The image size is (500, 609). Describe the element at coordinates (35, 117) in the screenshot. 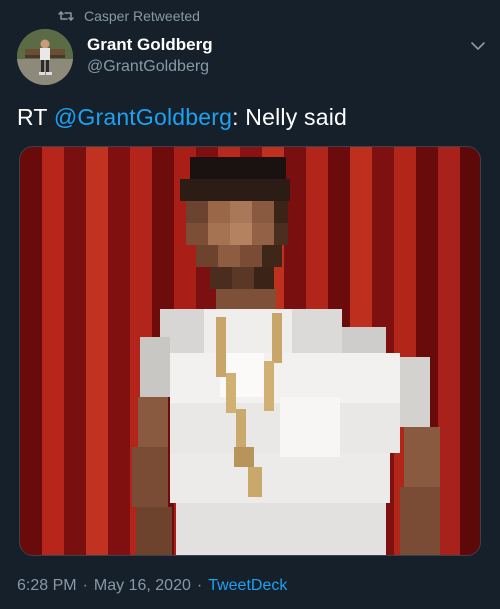

I see `tweet-prefix: RT` at that location.